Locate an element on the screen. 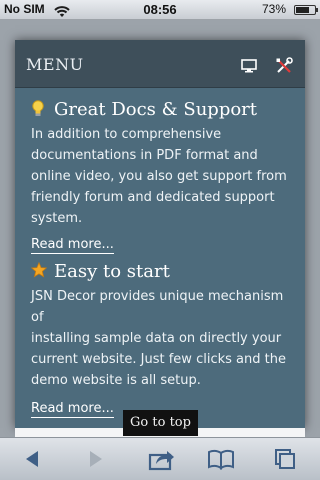  section-title: Easy to start is located at coordinates (161, 271).